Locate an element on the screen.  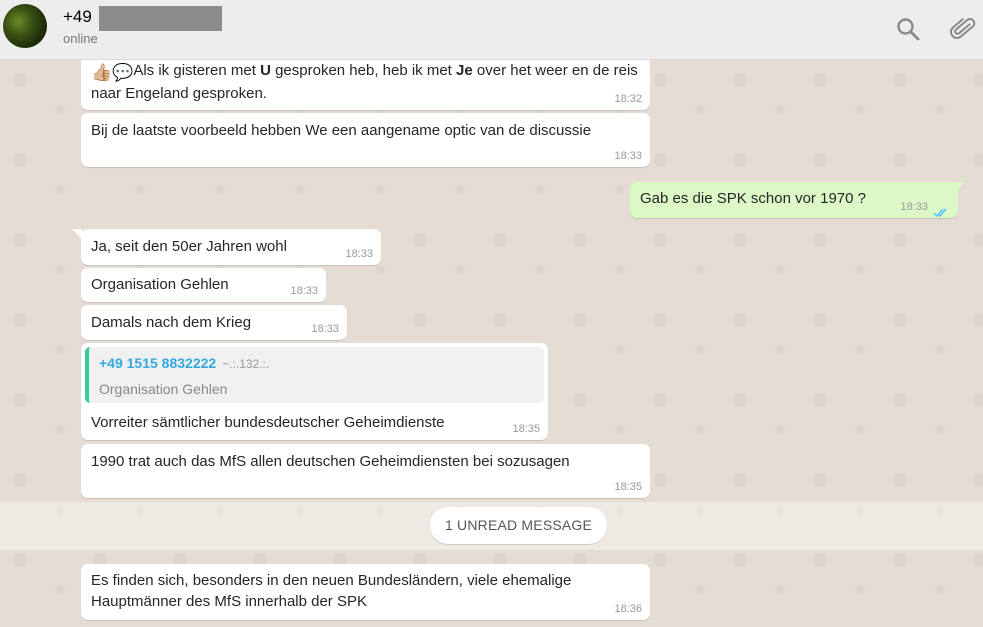
message-text: Organisation Gehlen is located at coordinates (160, 284).